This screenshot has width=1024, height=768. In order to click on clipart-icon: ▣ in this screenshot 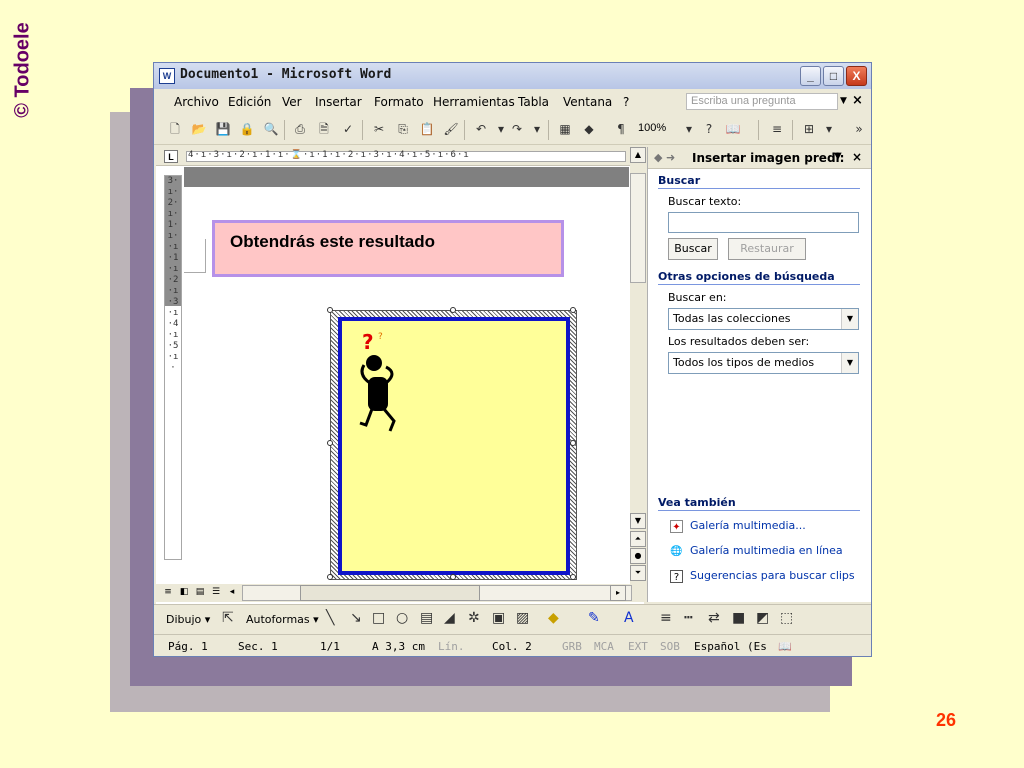, I will do `click(498, 618)`.